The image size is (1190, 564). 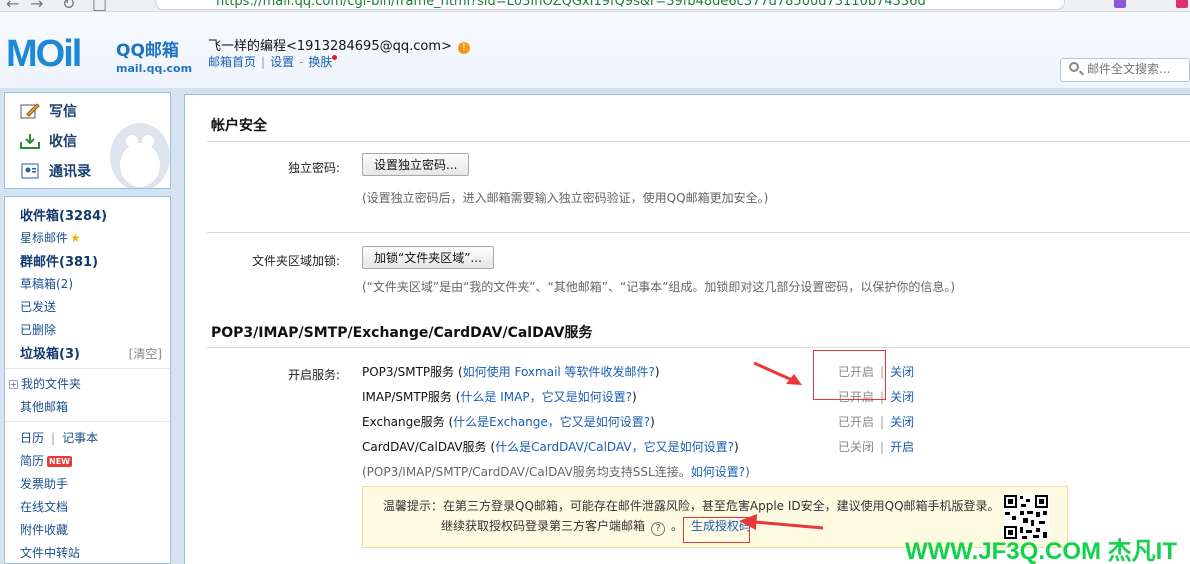 What do you see at coordinates (50, 352) in the screenshot?
I see `folder-spam: 垃圾箱(3)` at bounding box center [50, 352].